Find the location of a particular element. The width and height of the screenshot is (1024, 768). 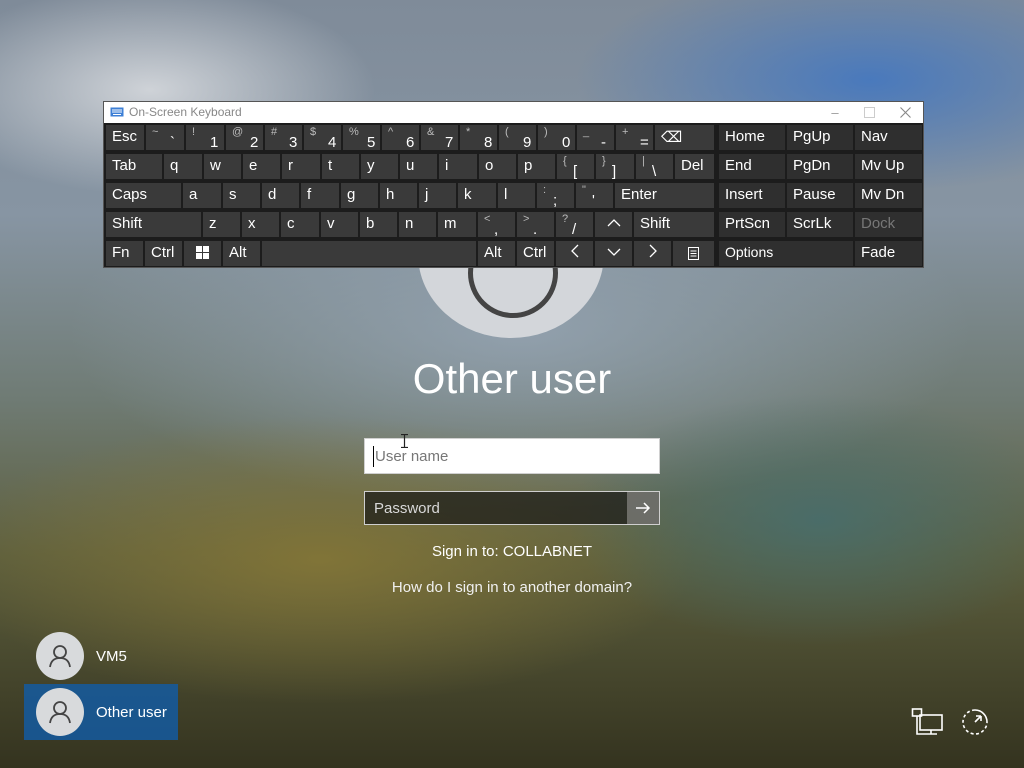

key-6: ^ 6 is located at coordinates (400, 137).